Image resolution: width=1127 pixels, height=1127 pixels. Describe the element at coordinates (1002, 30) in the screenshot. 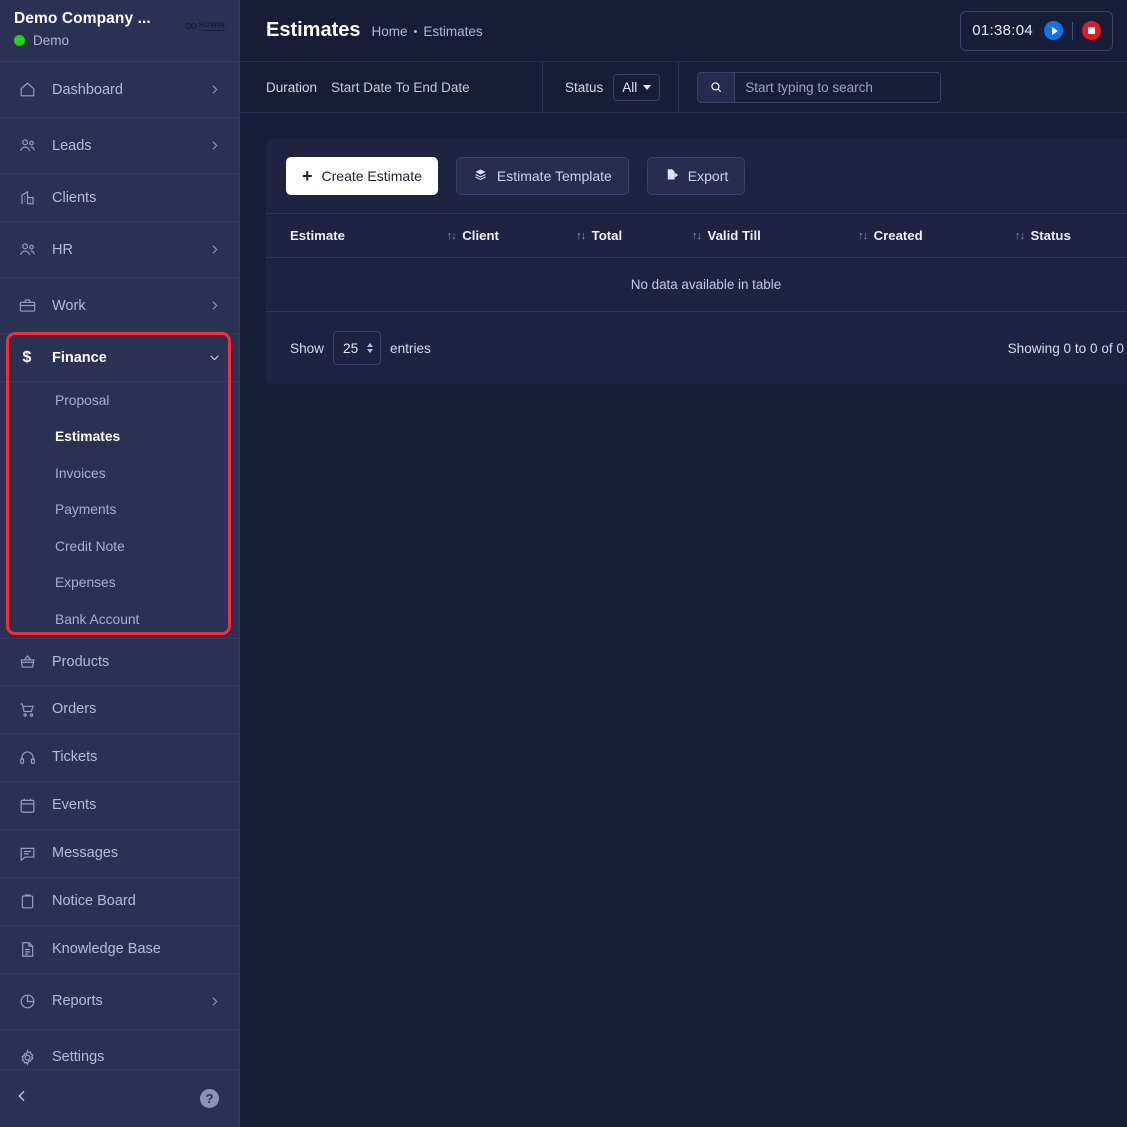

I see `timer-value: 01:38:04` at that location.